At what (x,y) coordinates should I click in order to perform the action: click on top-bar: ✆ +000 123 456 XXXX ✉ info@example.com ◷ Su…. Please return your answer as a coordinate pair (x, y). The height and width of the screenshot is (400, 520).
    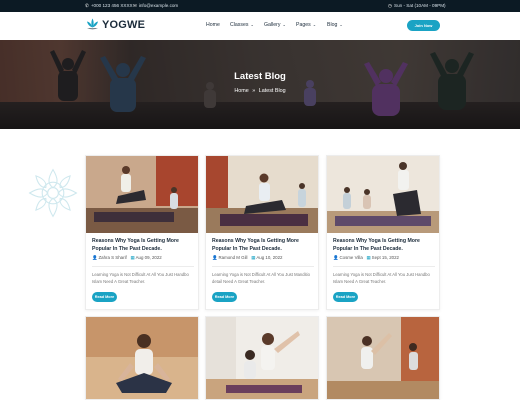
    Looking at the image, I should click on (260, 6).